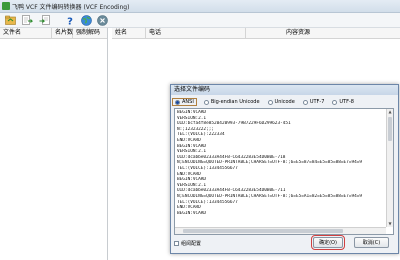 The height and width of the screenshot is (260, 400). Describe the element at coordinates (283, 242) in the screenshot. I see `dialog-footer: 组阅配置 确定(O) 取消(C)` at that location.